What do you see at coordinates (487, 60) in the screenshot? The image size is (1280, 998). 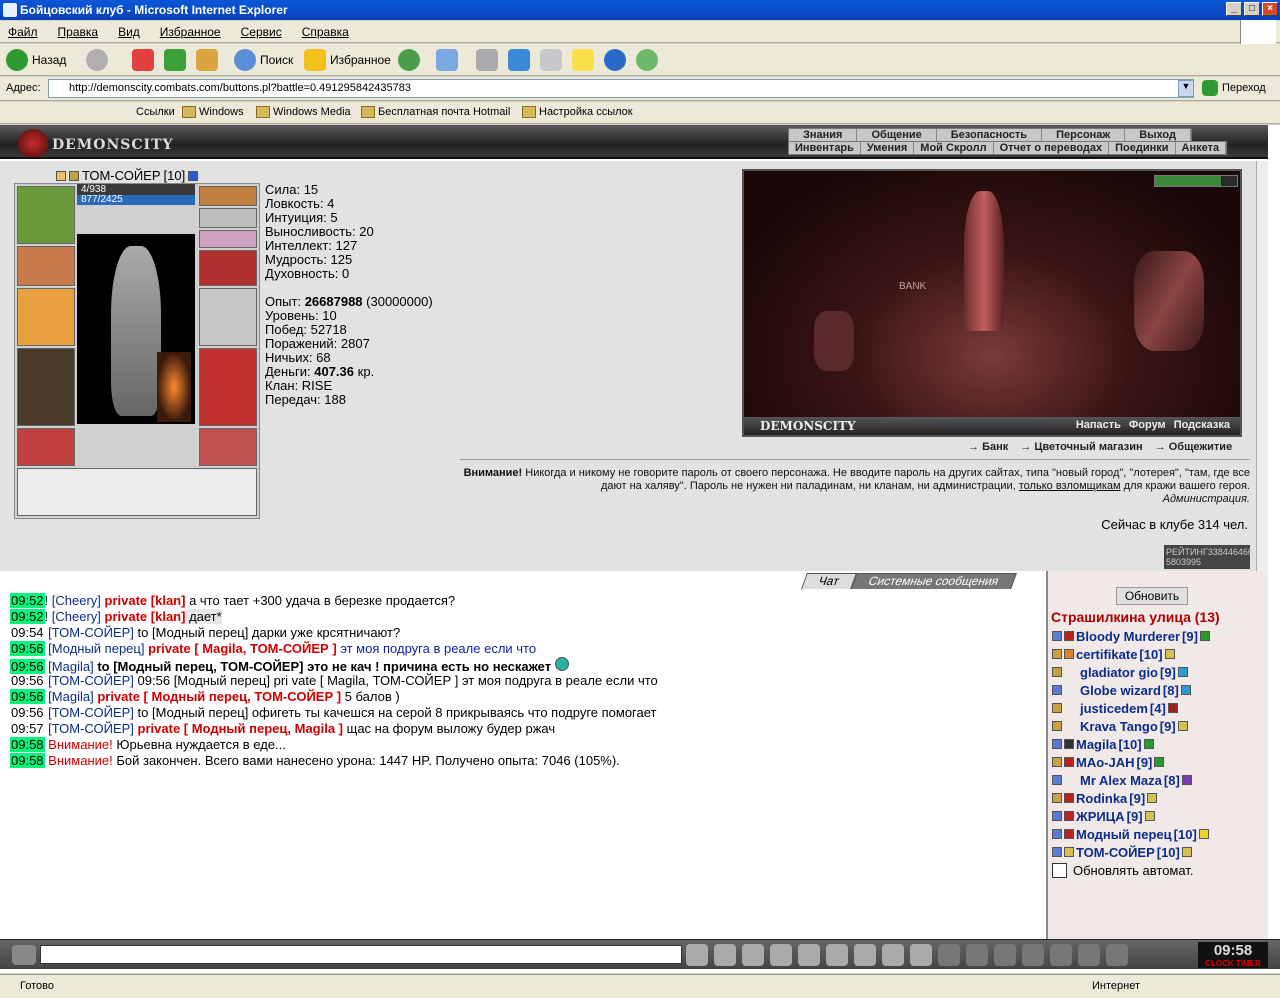 I see `print-icon` at bounding box center [487, 60].